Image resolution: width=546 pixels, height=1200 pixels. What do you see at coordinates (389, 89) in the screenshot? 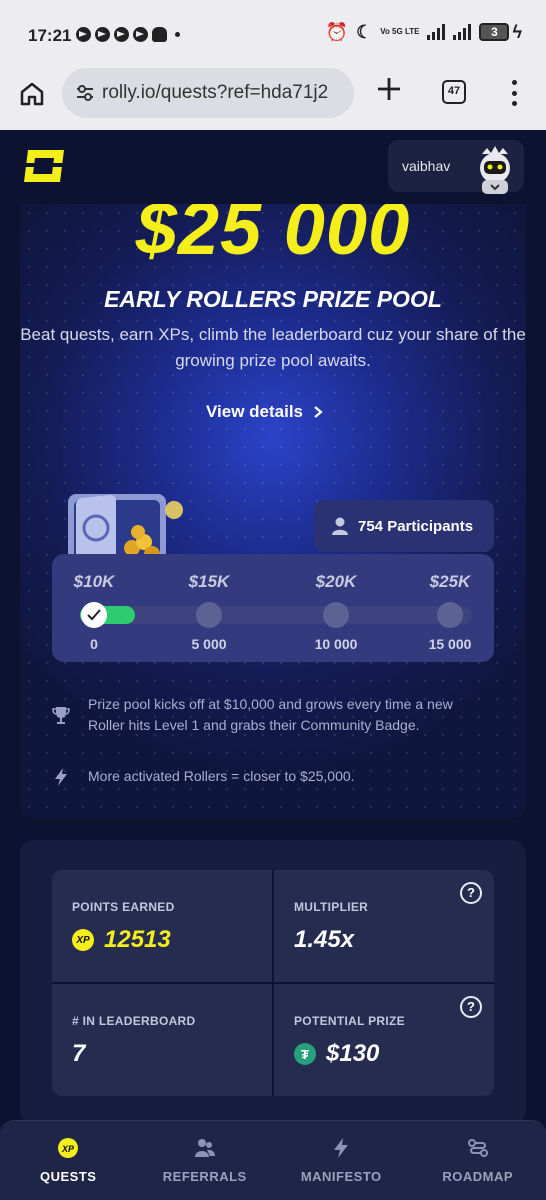
I see `new-tab-icon` at bounding box center [389, 89].